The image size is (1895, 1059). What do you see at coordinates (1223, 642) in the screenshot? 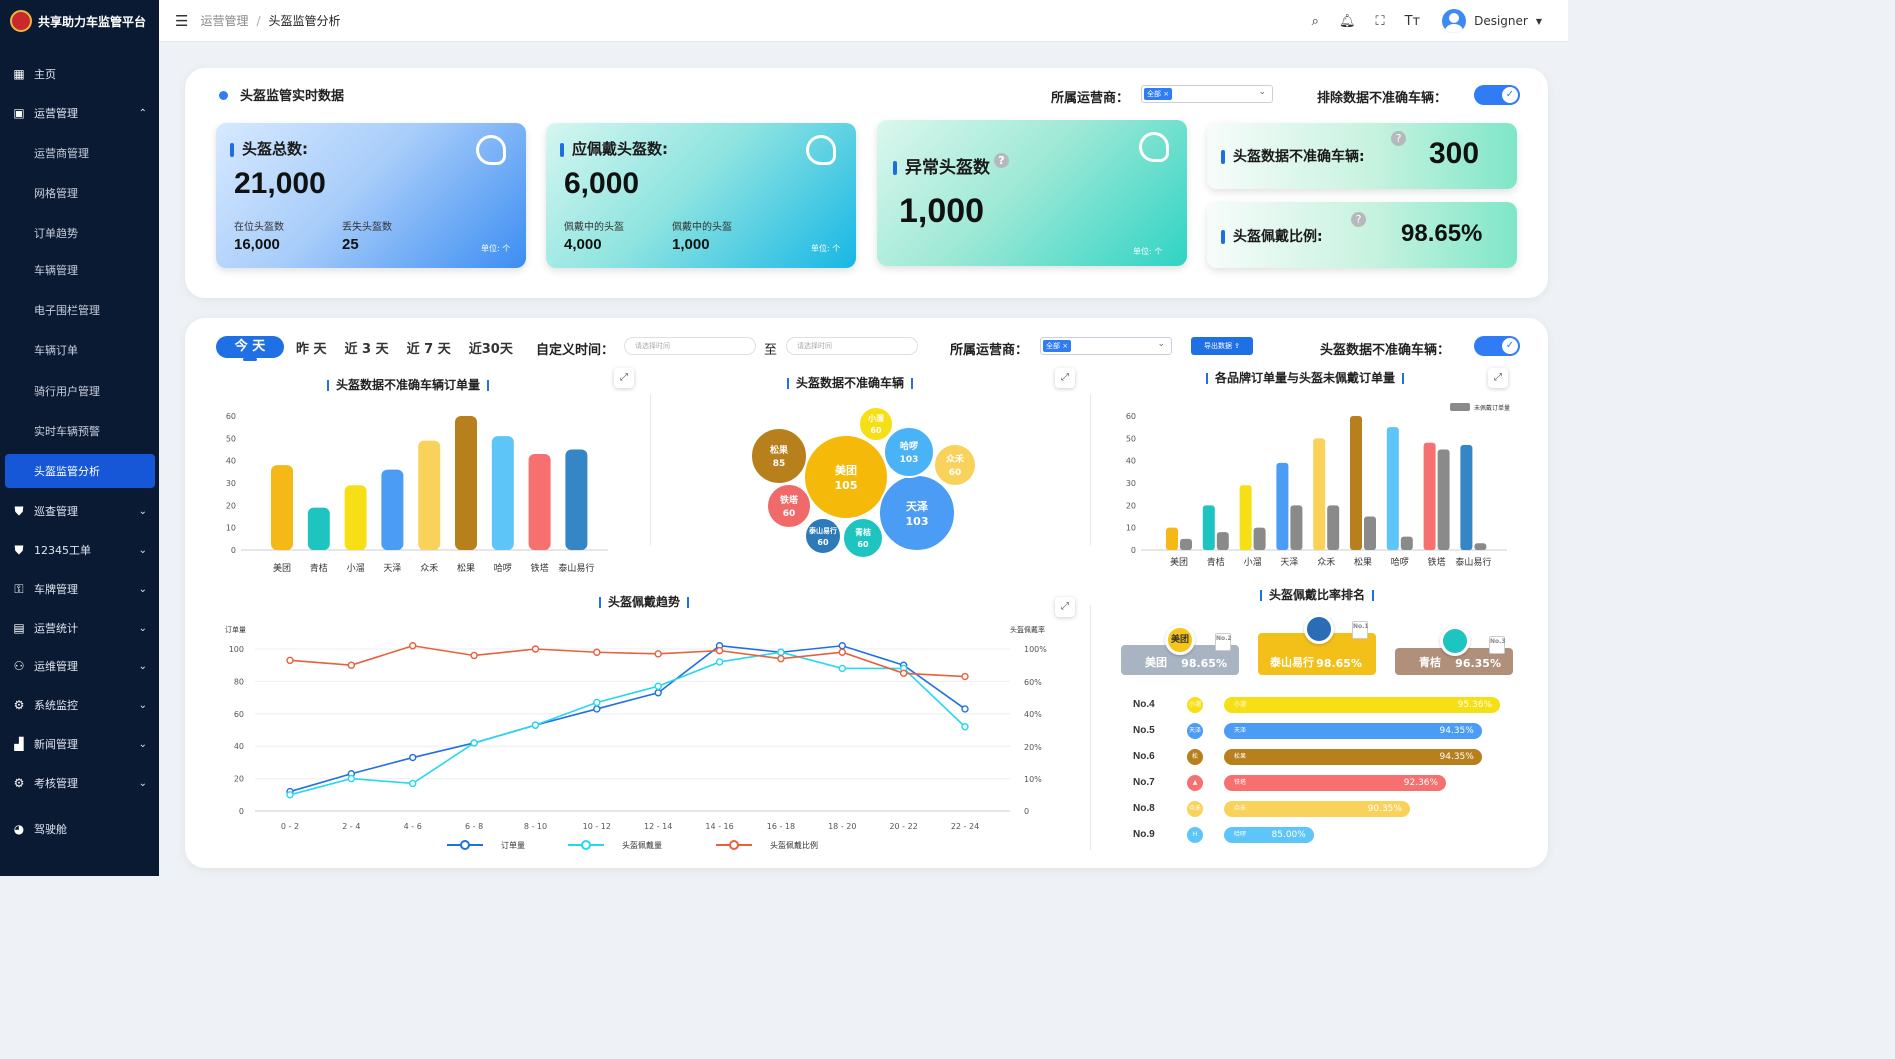
I see `rank-badge-icon: No.2` at bounding box center [1223, 642].